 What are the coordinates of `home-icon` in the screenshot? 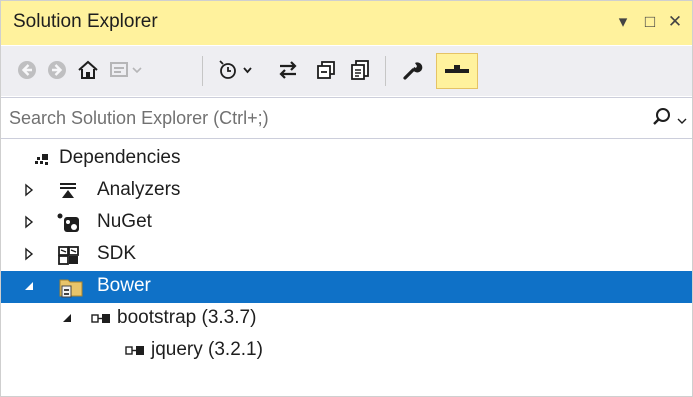 It's located at (88, 70).